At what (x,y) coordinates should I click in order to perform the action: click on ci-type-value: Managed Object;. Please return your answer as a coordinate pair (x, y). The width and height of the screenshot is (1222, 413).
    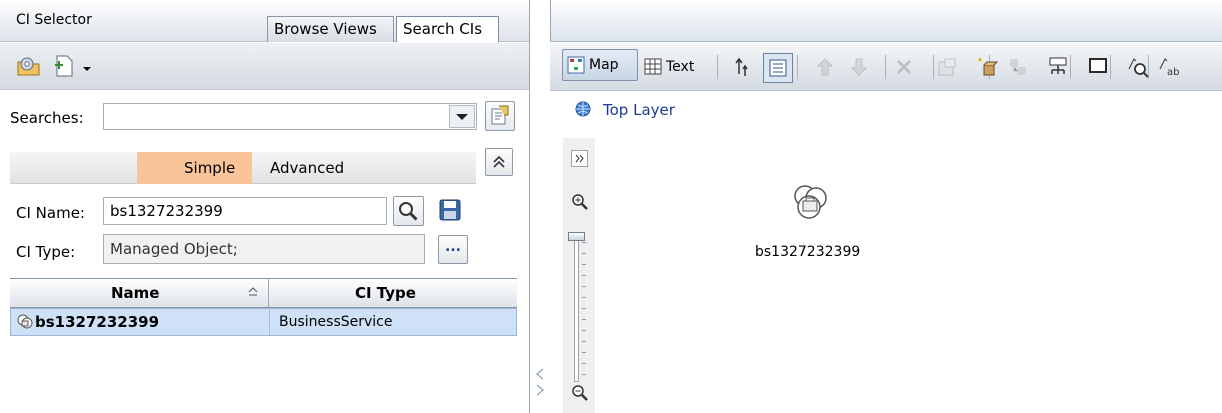
    Looking at the image, I should click on (174, 249).